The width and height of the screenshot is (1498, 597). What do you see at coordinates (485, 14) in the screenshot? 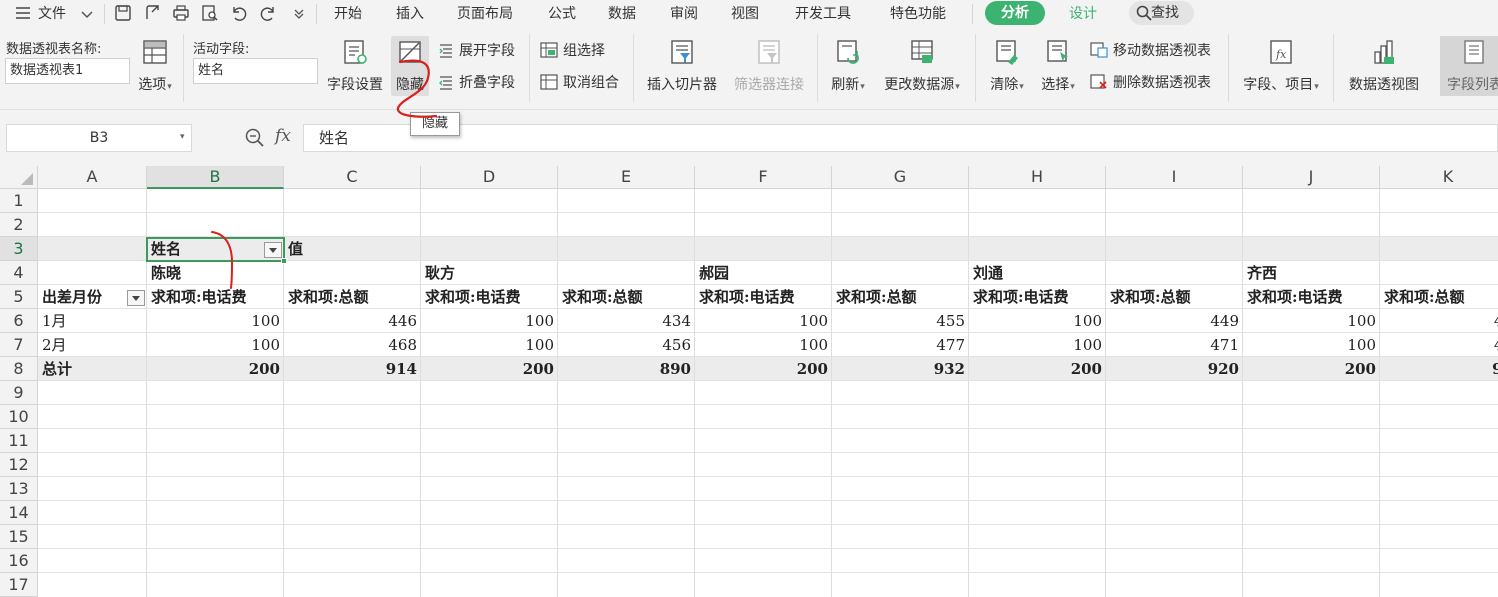
I see `tab-page-layout: 页面布局` at bounding box center [485, 14].